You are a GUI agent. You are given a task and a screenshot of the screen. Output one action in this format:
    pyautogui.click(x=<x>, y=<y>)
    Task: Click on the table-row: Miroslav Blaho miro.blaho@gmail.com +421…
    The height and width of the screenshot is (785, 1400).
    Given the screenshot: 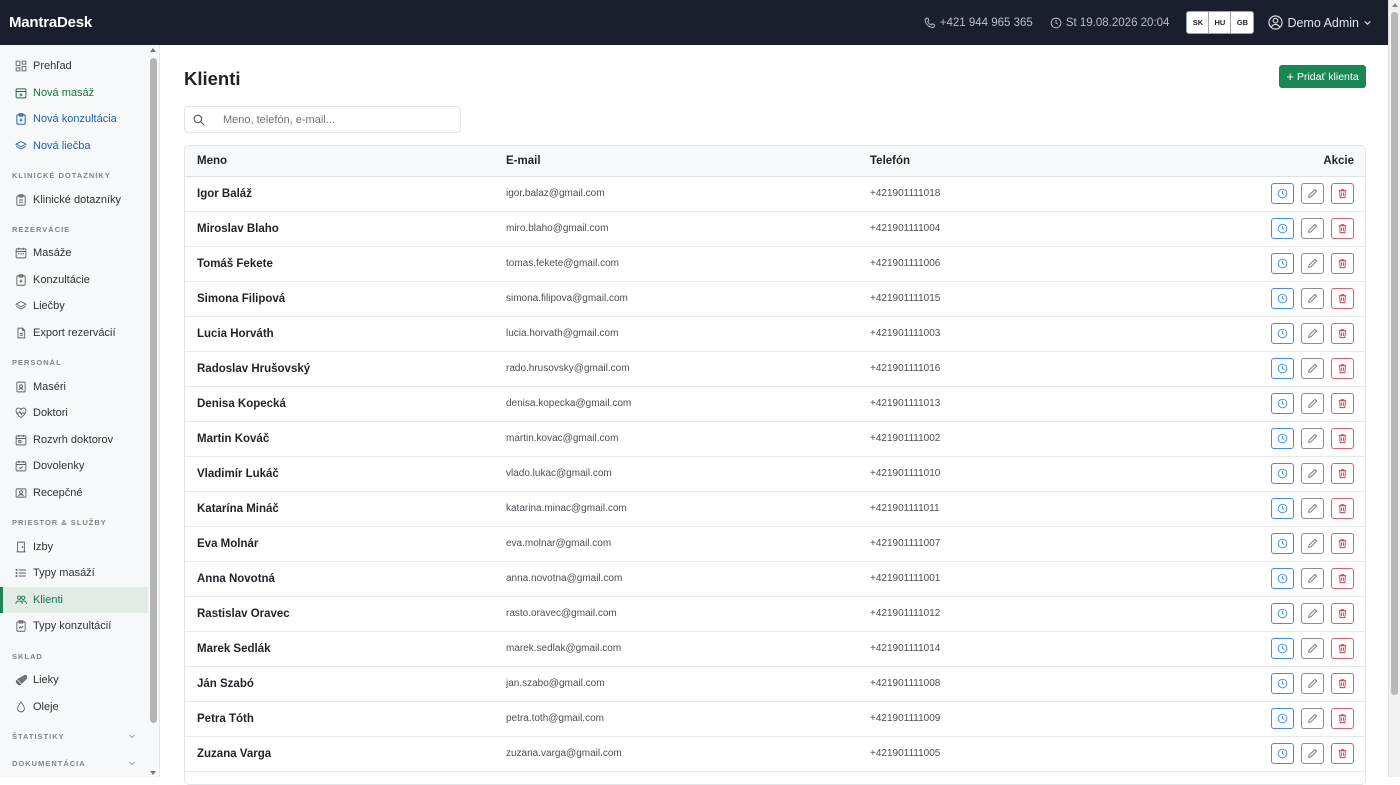 What is the action you would take?
    pyautogui.click(x=775, y=228)
    